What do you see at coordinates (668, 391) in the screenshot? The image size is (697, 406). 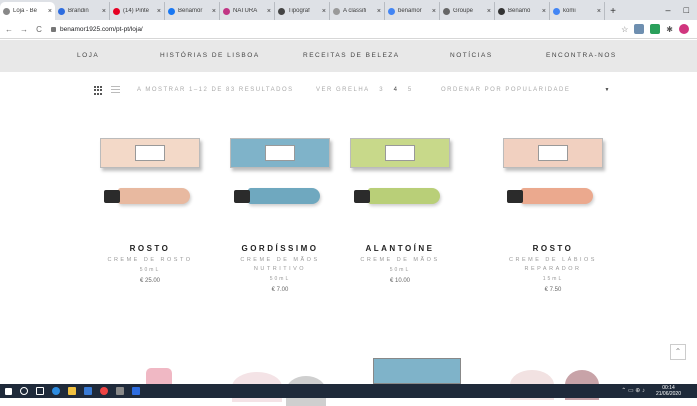 I see `system-clock: 00:14 21/06/2020` at bounding box center [668, 391].